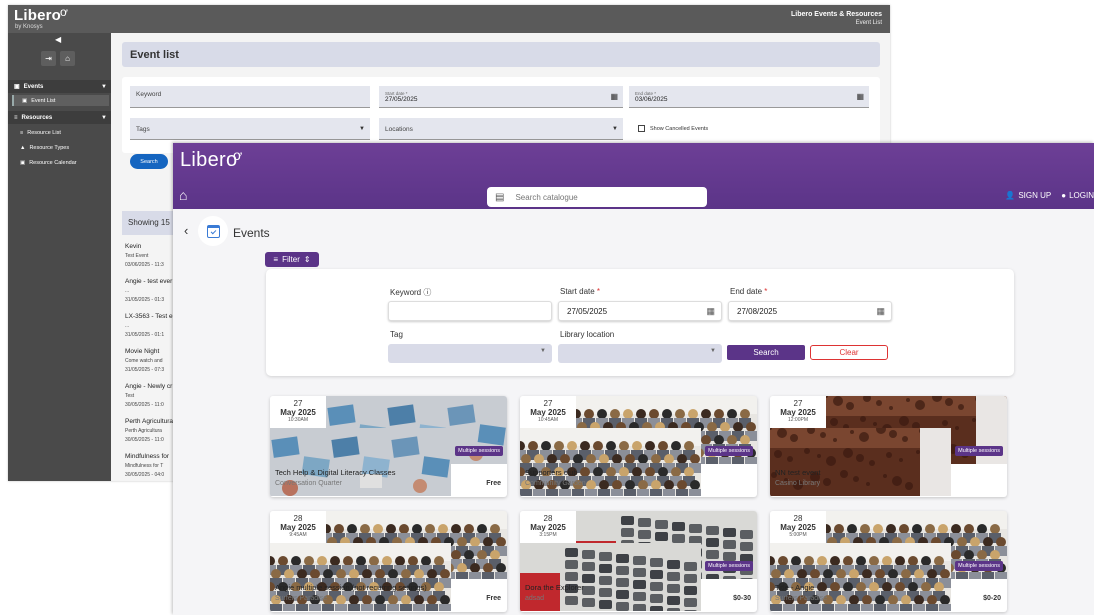 This screenshot has height=615, width=1094. Describe the element at coordinates (59, 86) in the screenshot. I see `sidebar-group-events: ▣ Events ▼` at that location.